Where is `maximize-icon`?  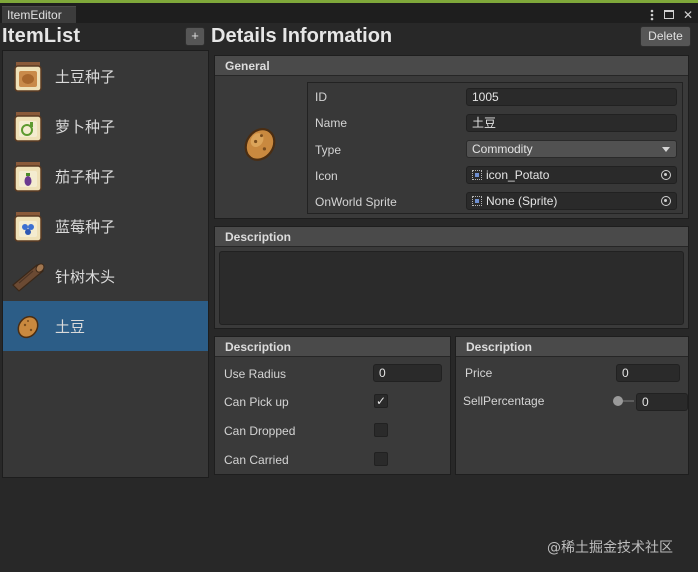
maximize-icon is located at coordinates (670, 15).